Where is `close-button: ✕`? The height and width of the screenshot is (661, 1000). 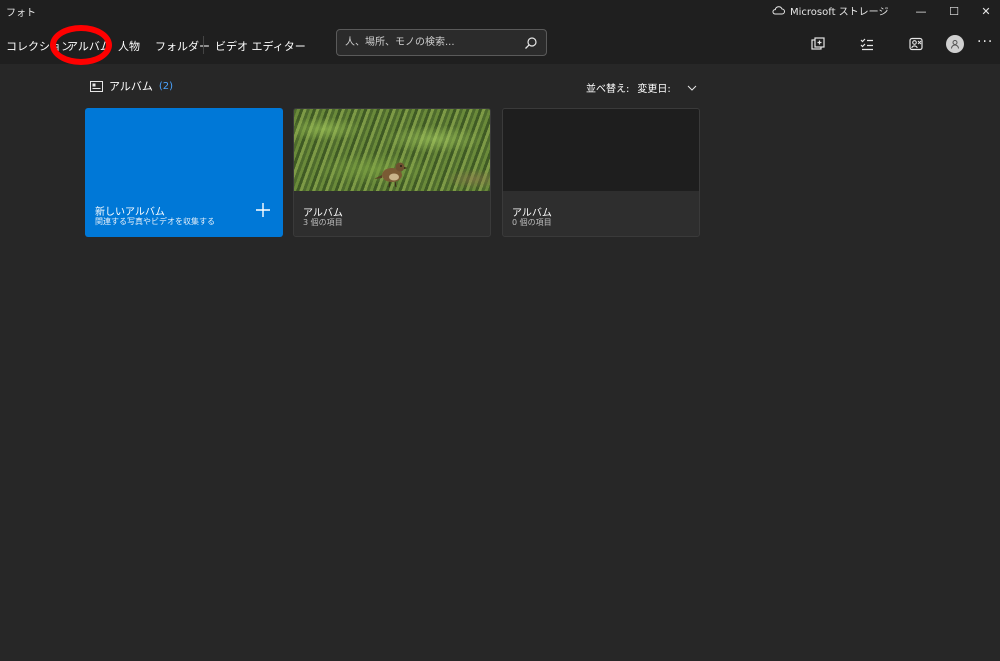 close-button: ✕ is located at coordinates (985, 11).